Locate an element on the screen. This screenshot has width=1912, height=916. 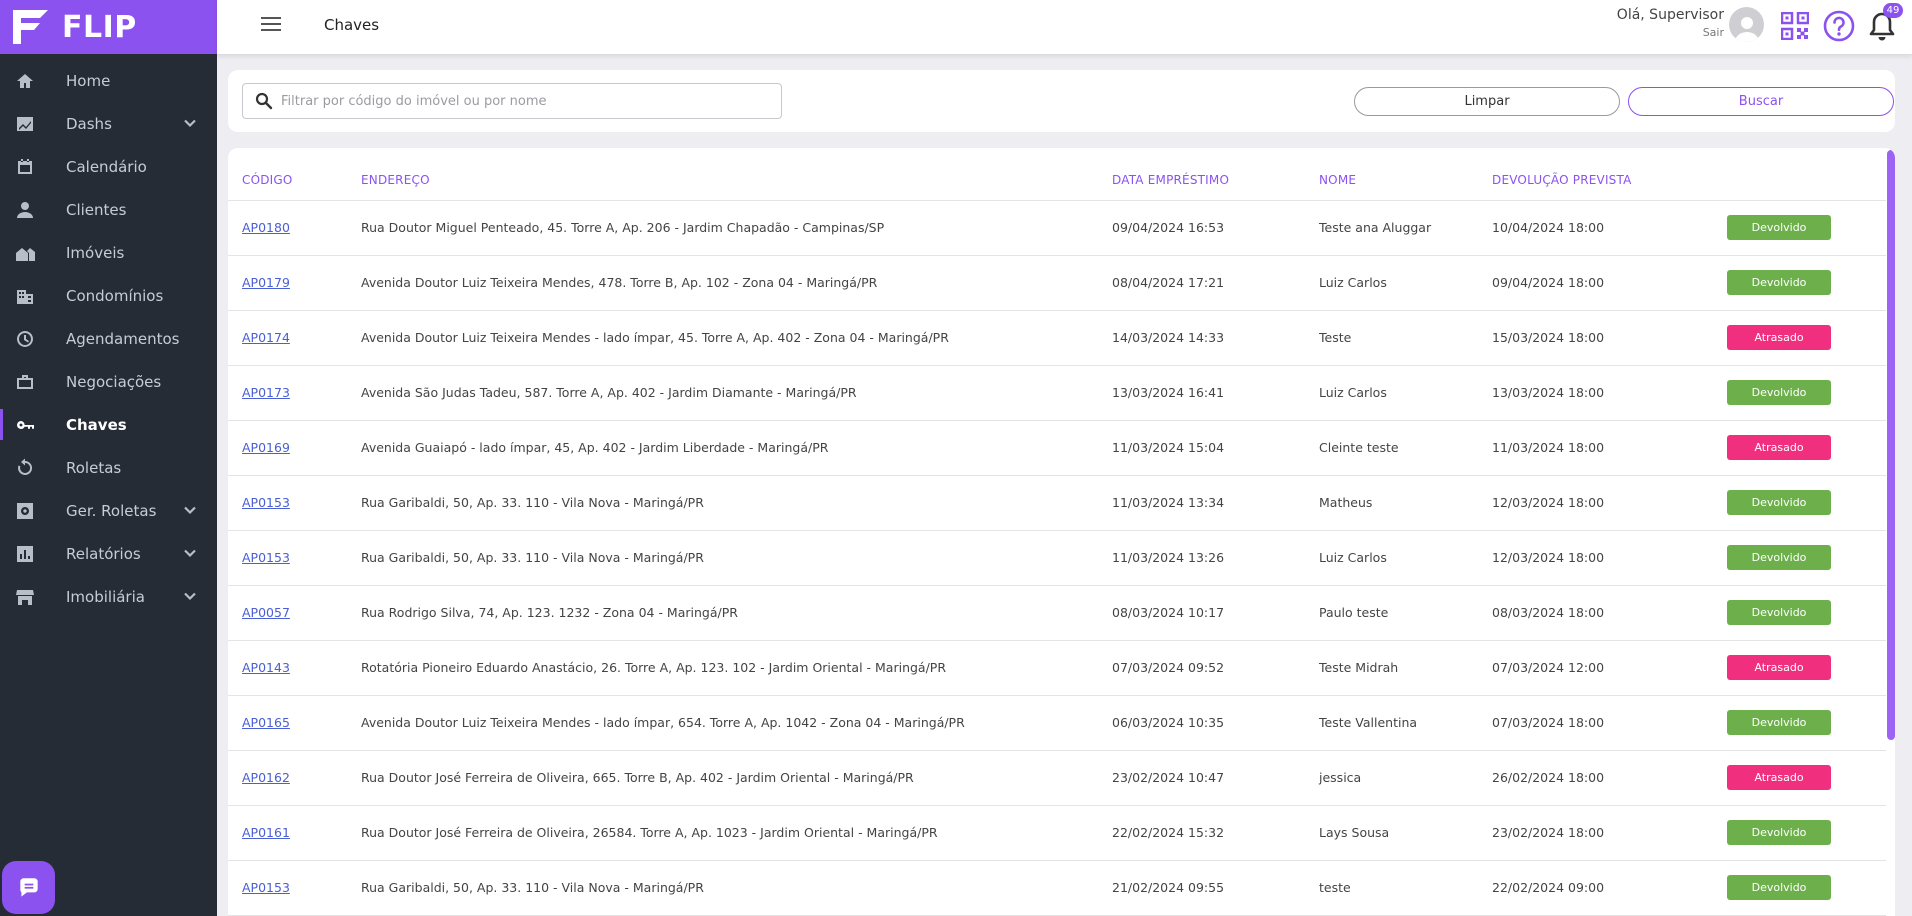
sidebar-item-calendario: Calendário is located at coordinates (108, 166).